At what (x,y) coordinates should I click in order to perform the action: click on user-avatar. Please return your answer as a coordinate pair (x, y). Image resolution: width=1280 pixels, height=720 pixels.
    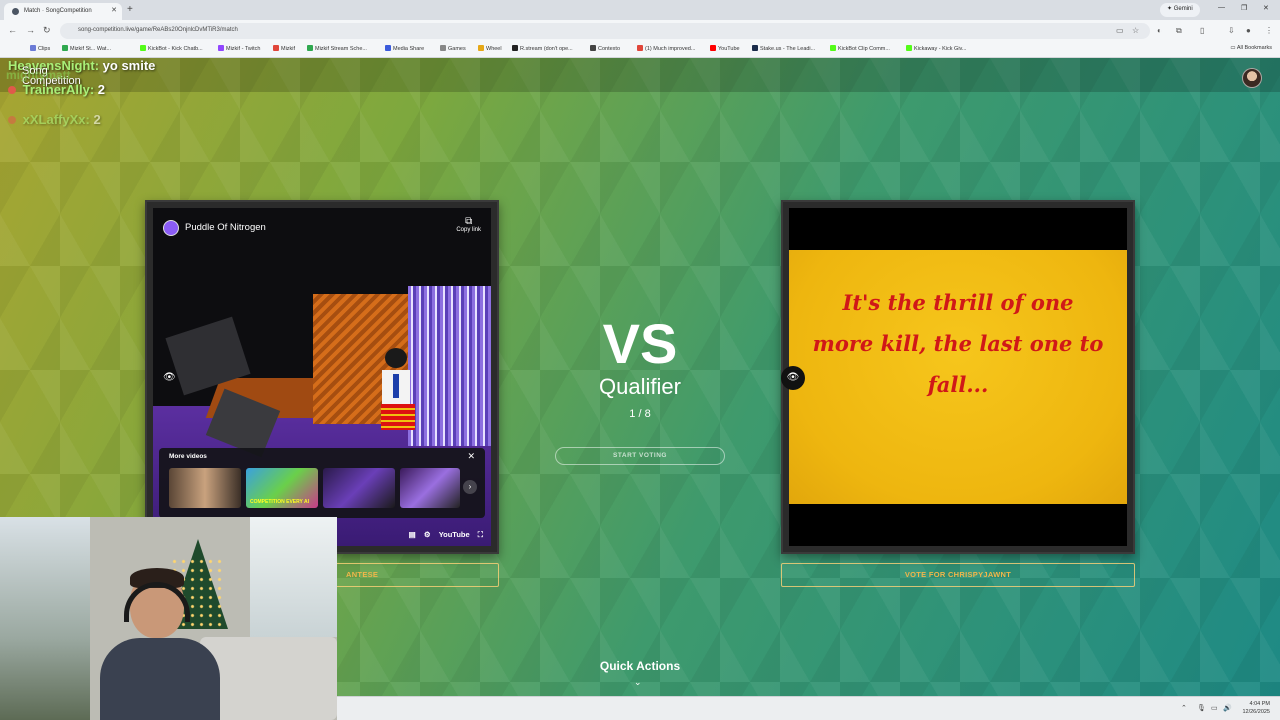
    Looking at the image, I should click on (1252, 78).